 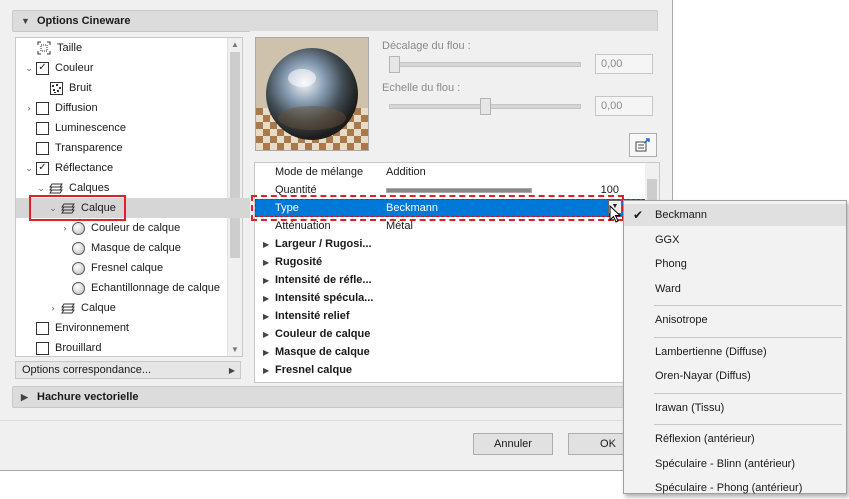 I want to click on menu-item: ✔ Beckmann, so click(x=735, y=215).